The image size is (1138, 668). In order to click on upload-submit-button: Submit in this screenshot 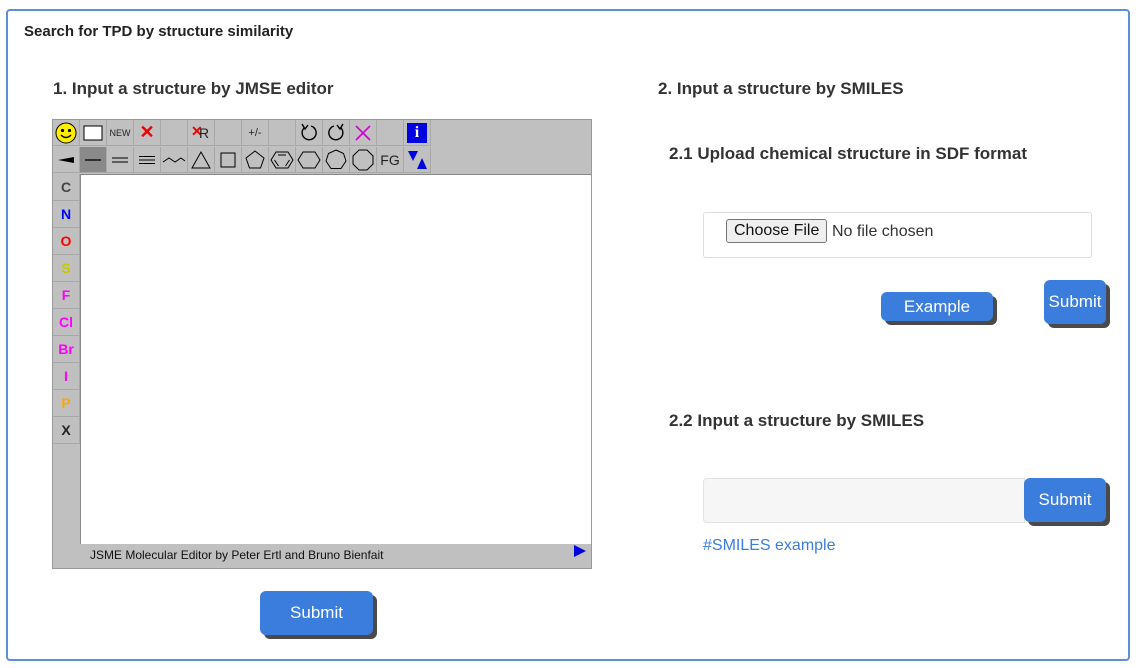, I will do `click(1075, 302)`.